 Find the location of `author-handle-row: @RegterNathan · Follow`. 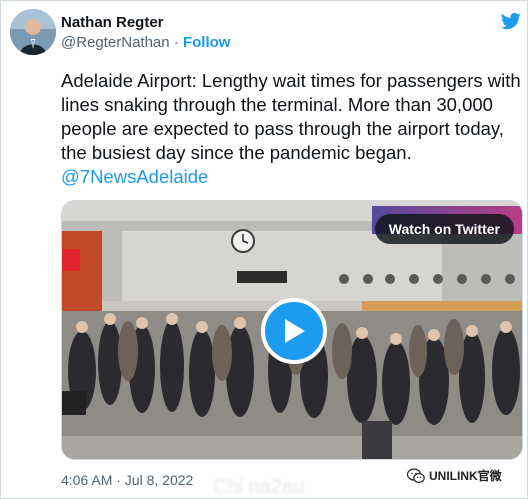

author-handle-row: @RegterNathan · Follow is located at coordinates (145, 42).